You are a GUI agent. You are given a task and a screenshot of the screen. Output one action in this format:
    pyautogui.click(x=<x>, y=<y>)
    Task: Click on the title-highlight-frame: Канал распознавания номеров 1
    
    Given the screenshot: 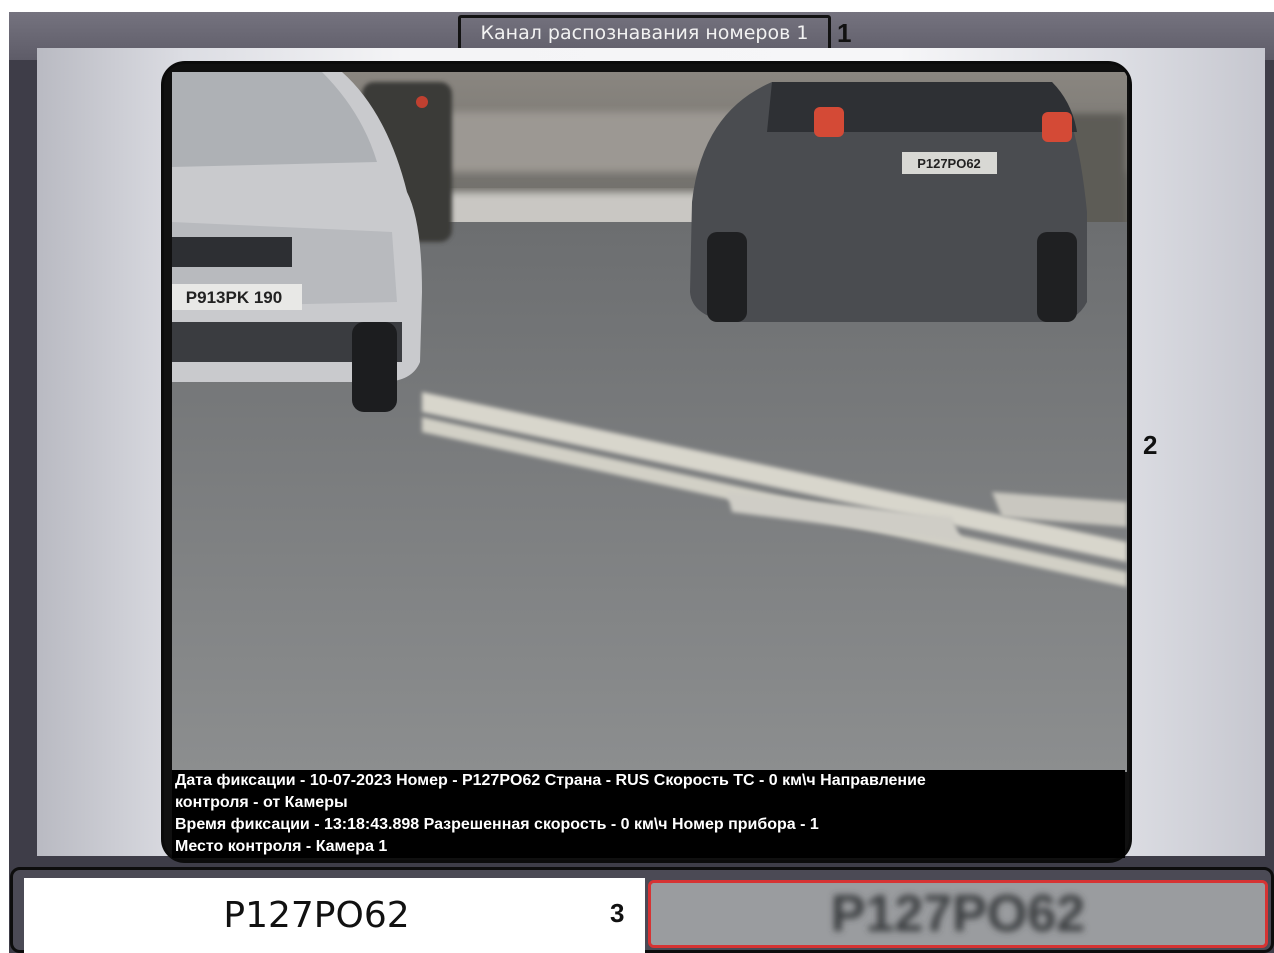 What is the action you would take?
    pyautogui.click(x=644, y=33)
    